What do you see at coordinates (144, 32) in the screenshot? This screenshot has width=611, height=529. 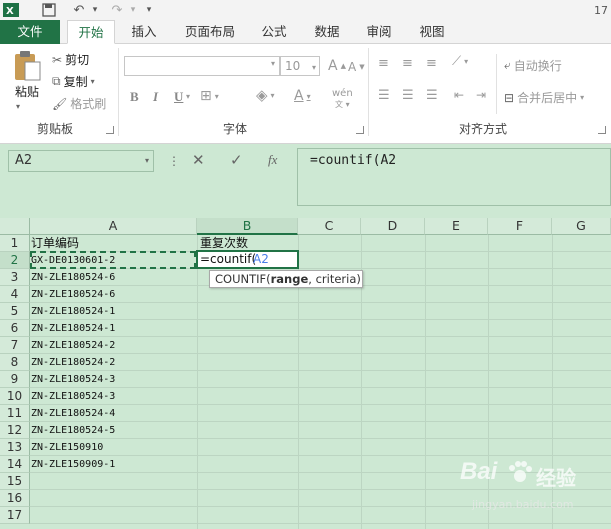 I see `tab-insert: 插入` at bounding box center [144, 32].